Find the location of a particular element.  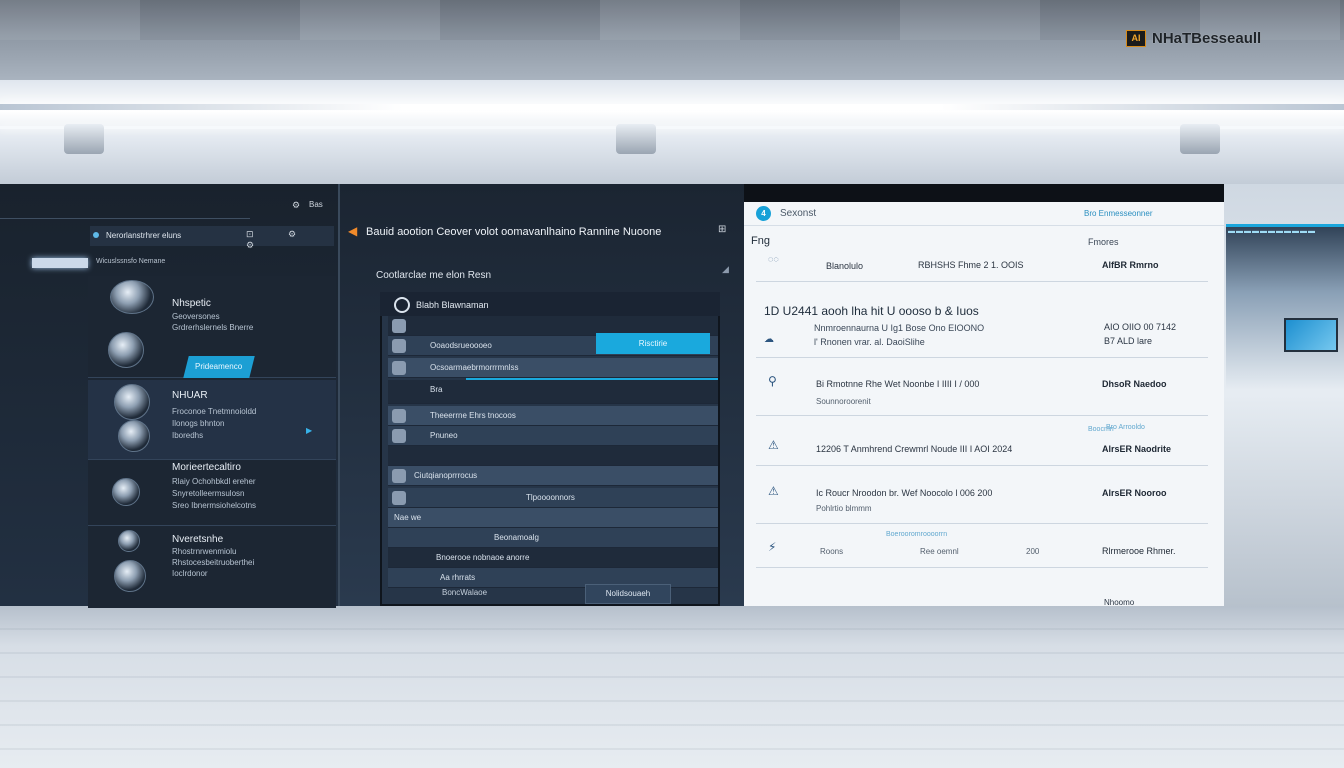

header-tool-icons: ⊡ ⚙ ⚙ is located at coordinates (290, 240).